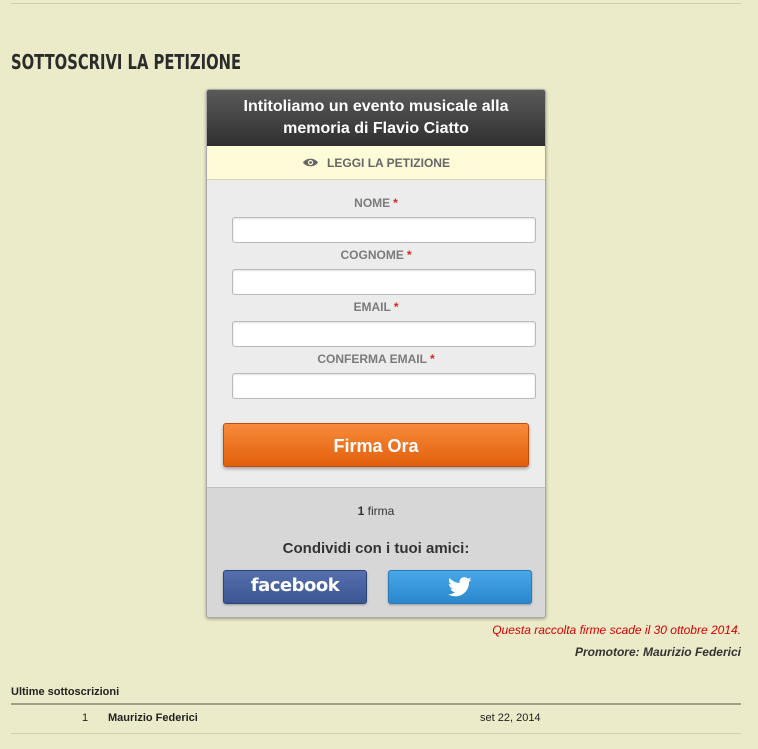 This screenshot has height=749, width=758. What do you see at coordinates (65, 692) in the screenshot?
I see `latest-signatures-title: Ultime sottoscrizioni` at bounding box center [65, 692].